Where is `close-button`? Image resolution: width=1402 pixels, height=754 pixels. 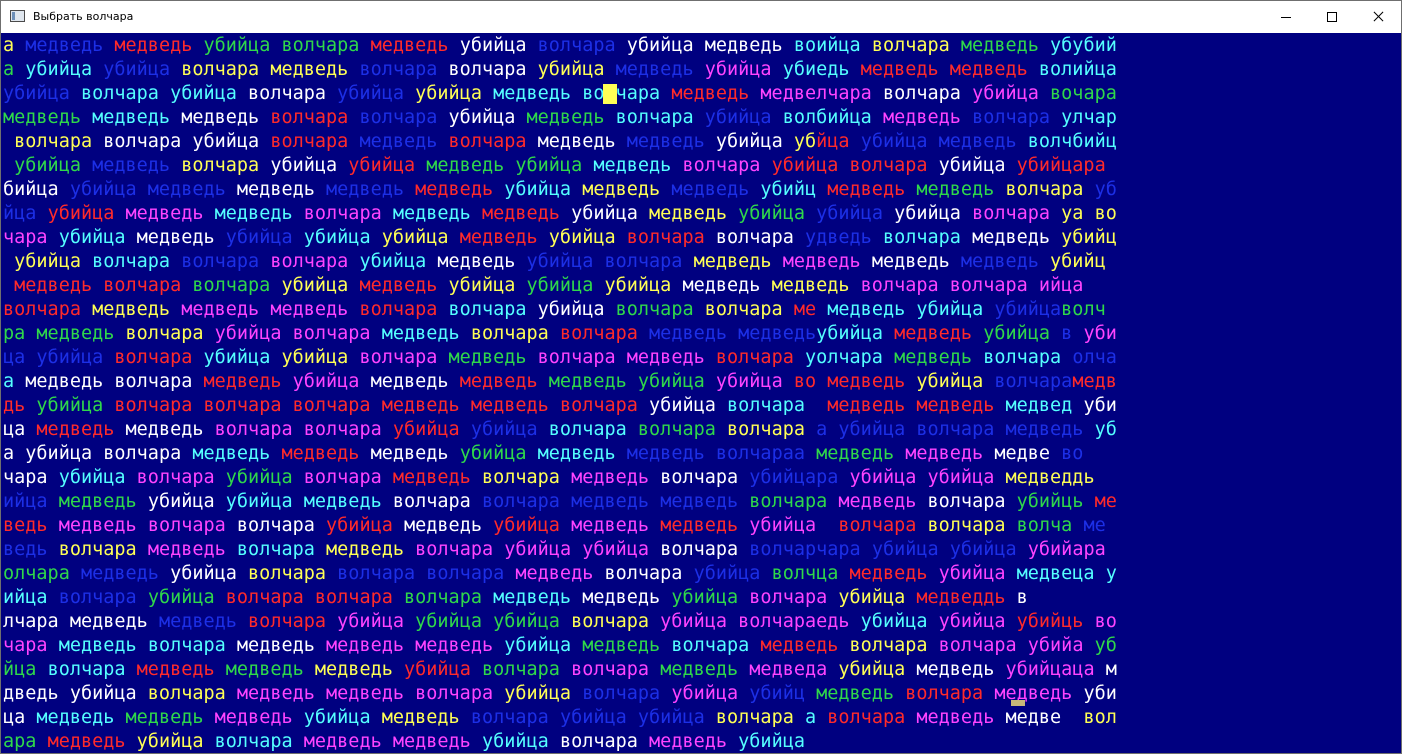 close-button is located at coordinates (1378, 17).